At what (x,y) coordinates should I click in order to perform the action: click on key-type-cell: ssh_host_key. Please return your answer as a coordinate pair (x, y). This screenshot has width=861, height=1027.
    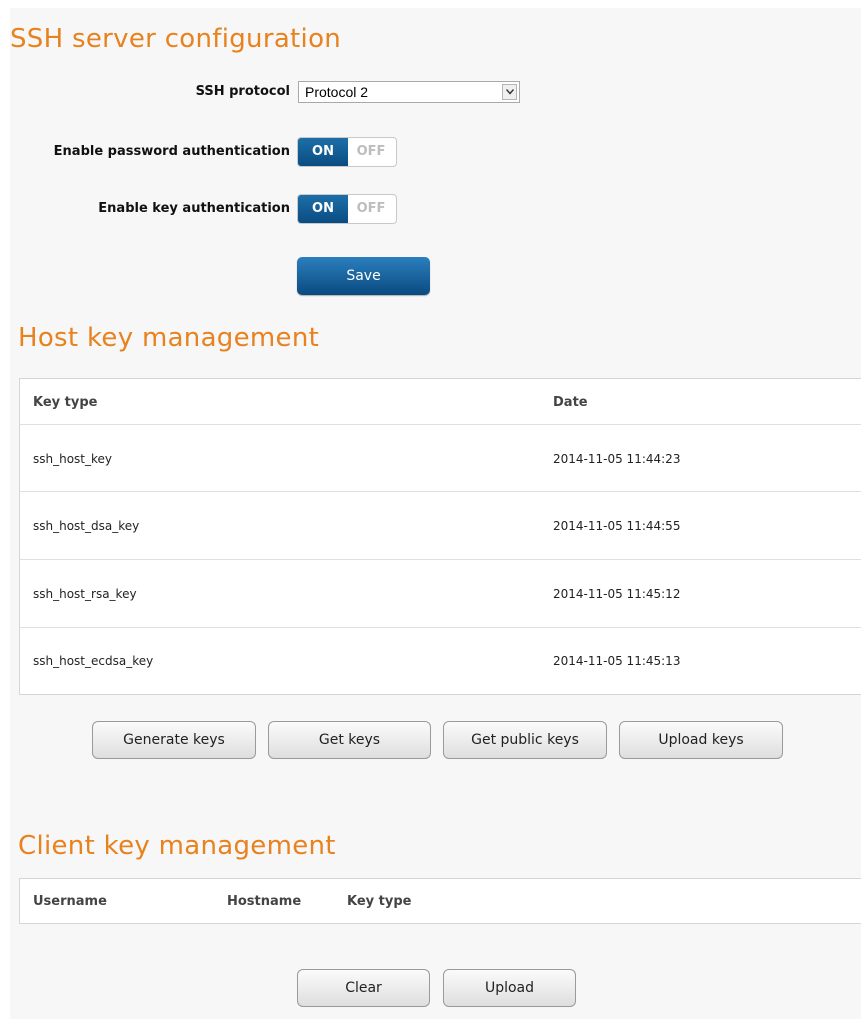
    Looking at the image, I should click on (73, 459).